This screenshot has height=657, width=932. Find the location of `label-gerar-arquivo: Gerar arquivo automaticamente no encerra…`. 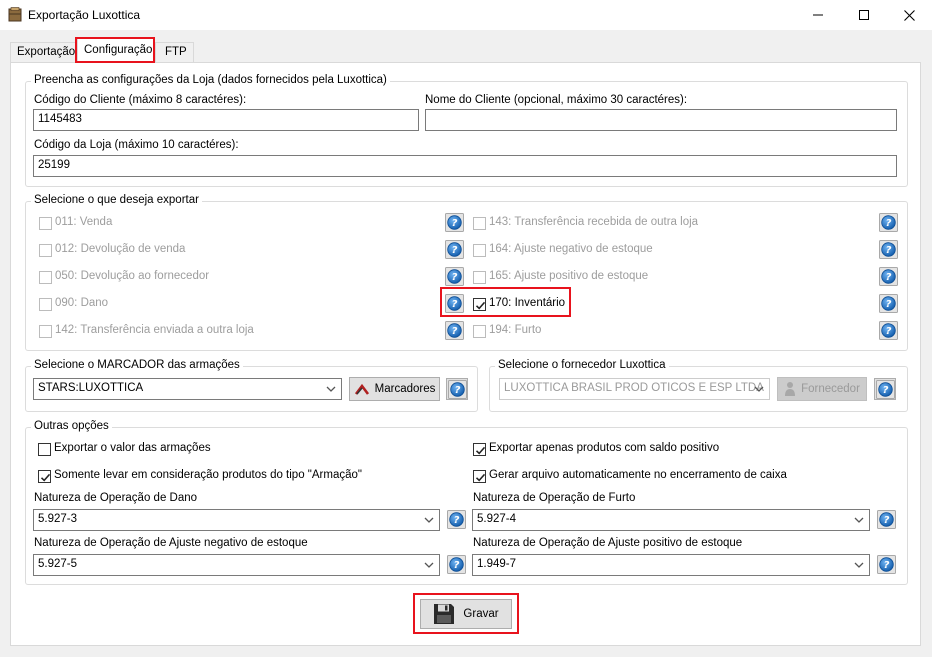

label-gerar-arquivo: Gerar arquivo automaticamente no encerra… is located at coordinates (638, 475).